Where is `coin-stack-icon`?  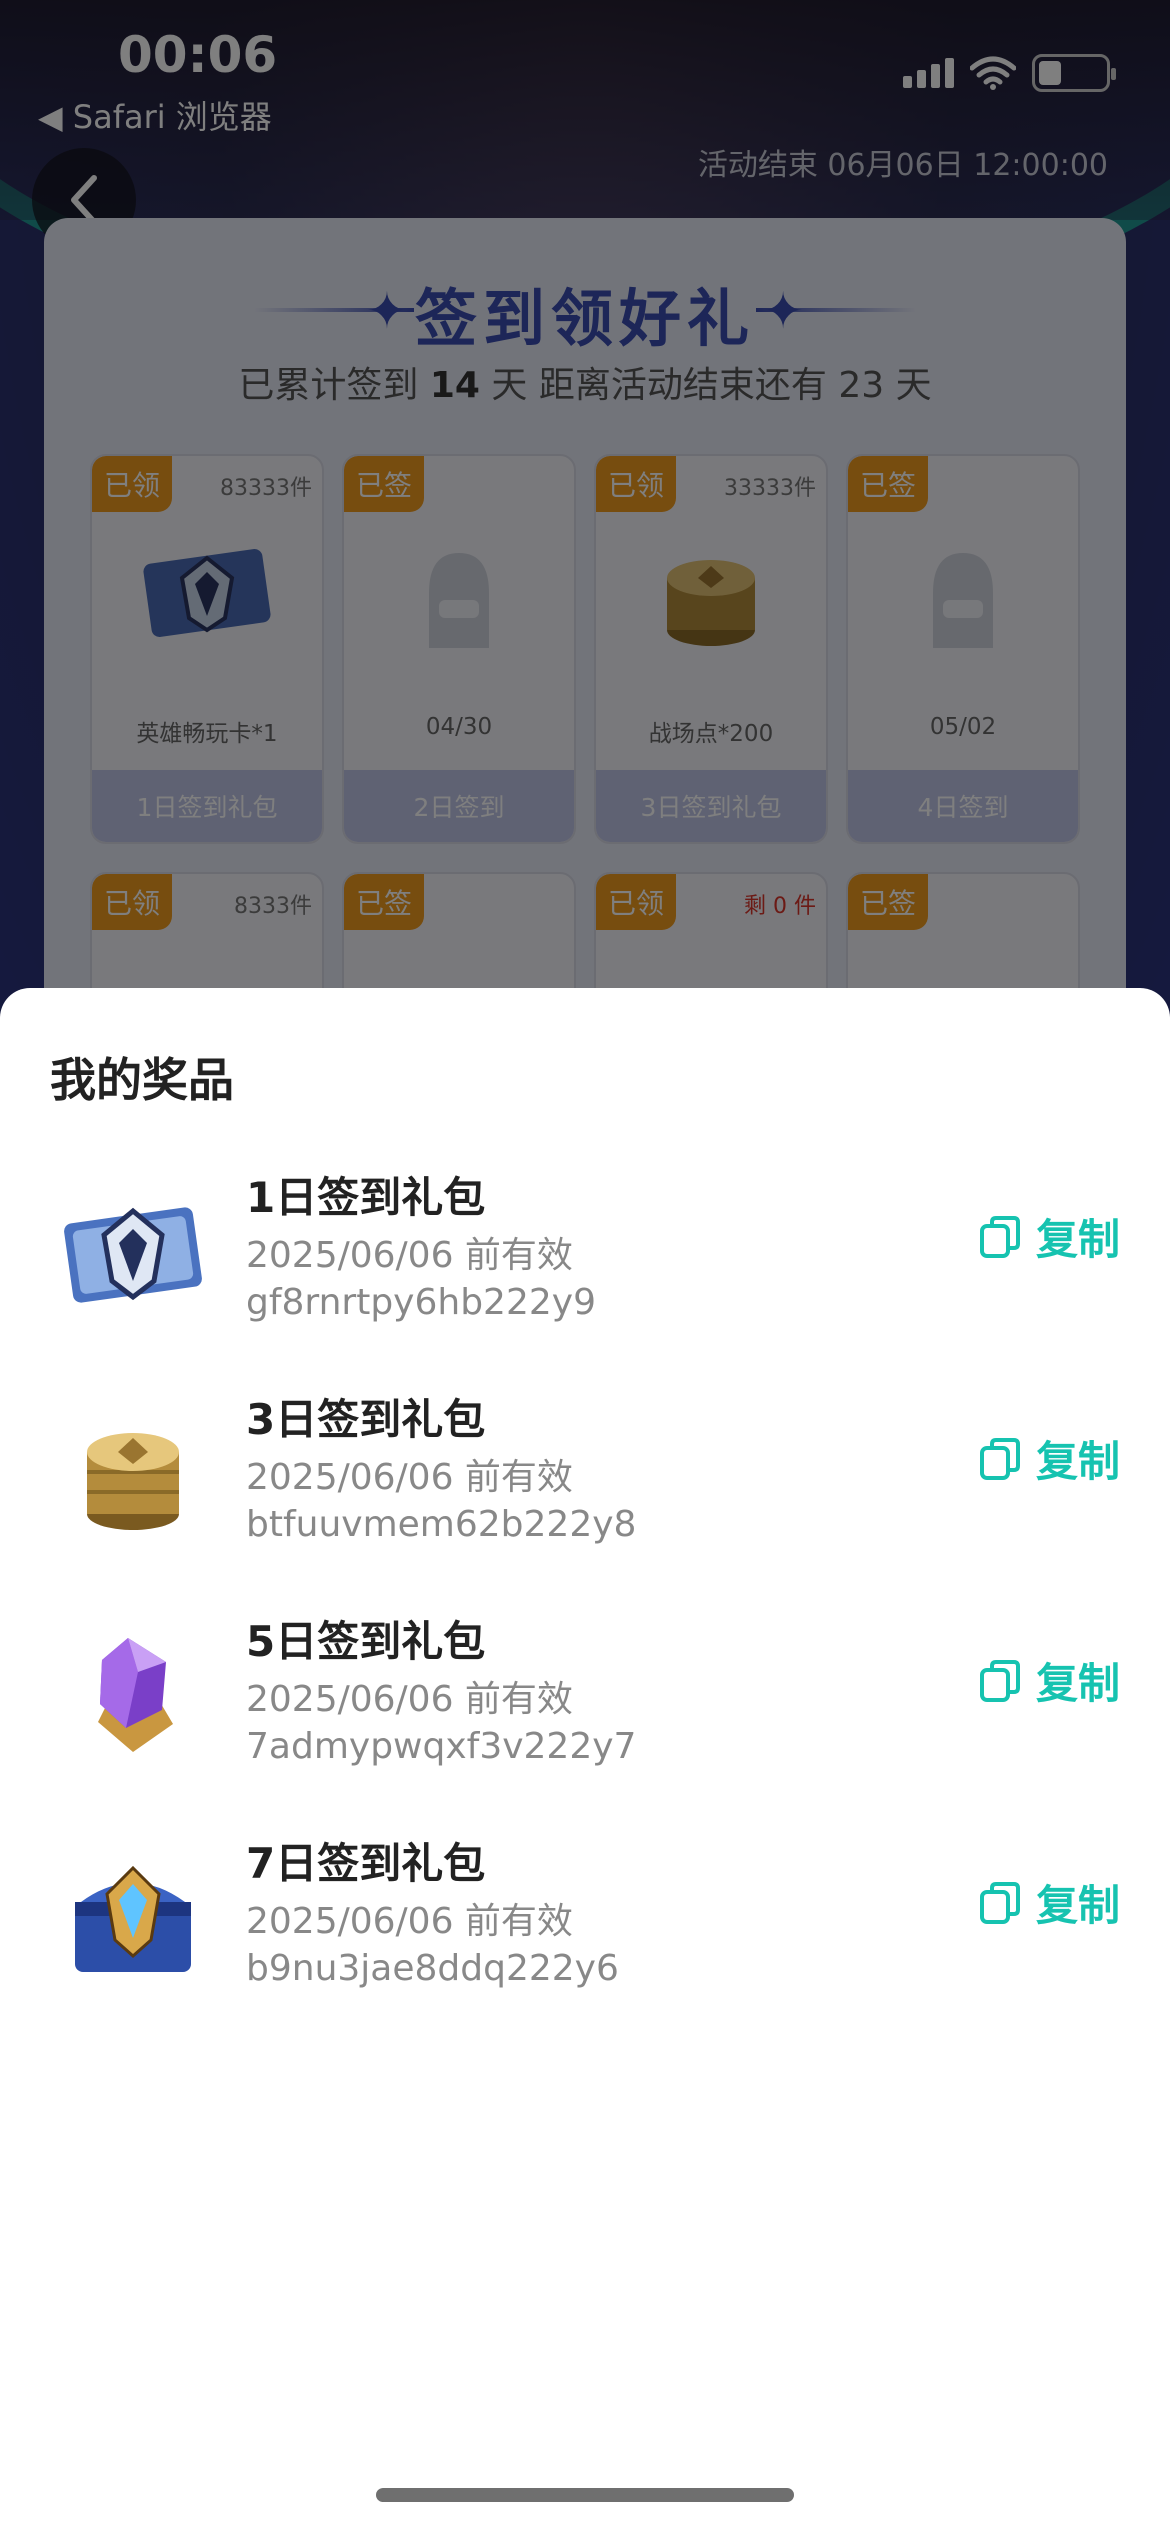 coin-stack-icon is located at coordinates (133, 1475).